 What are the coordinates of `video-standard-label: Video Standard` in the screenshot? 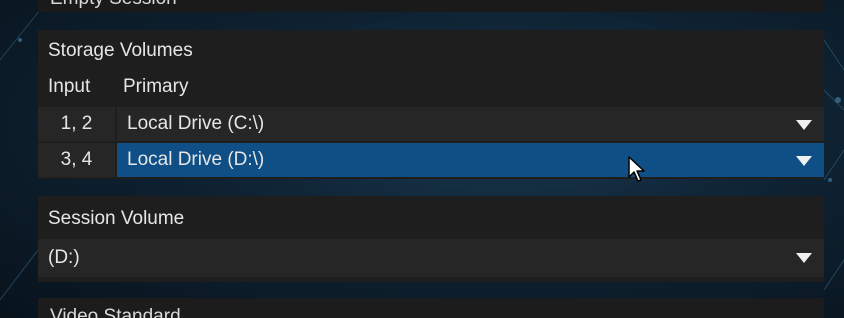 It's located at (115, 312).